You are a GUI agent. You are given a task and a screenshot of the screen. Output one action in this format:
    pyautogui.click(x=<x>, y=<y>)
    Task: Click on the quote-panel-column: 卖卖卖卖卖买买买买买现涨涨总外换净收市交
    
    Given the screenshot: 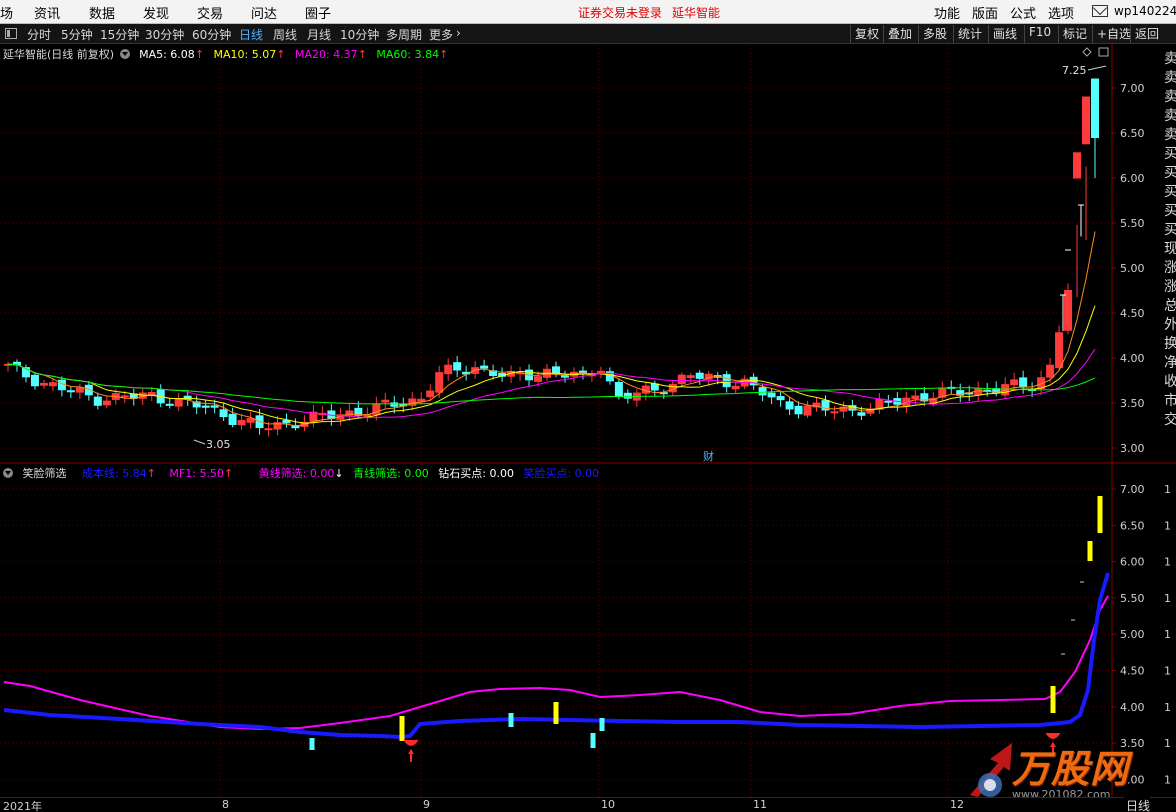 What is the action you would take?
    pyautogui.click(x=1170, y=240)
    